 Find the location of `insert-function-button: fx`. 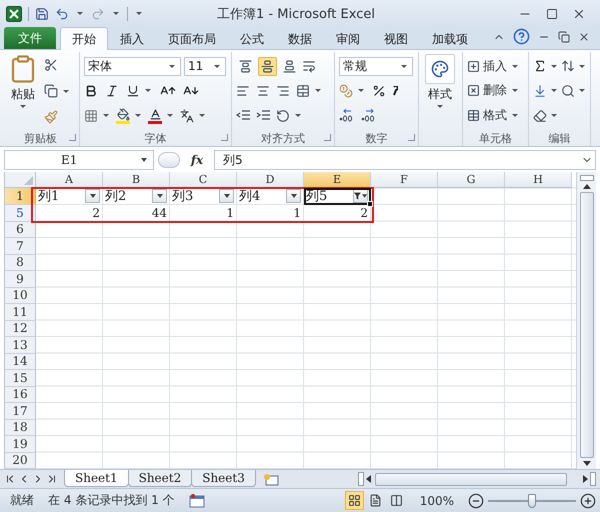

insert-function-button: fx is located at coordinates (197, 160).